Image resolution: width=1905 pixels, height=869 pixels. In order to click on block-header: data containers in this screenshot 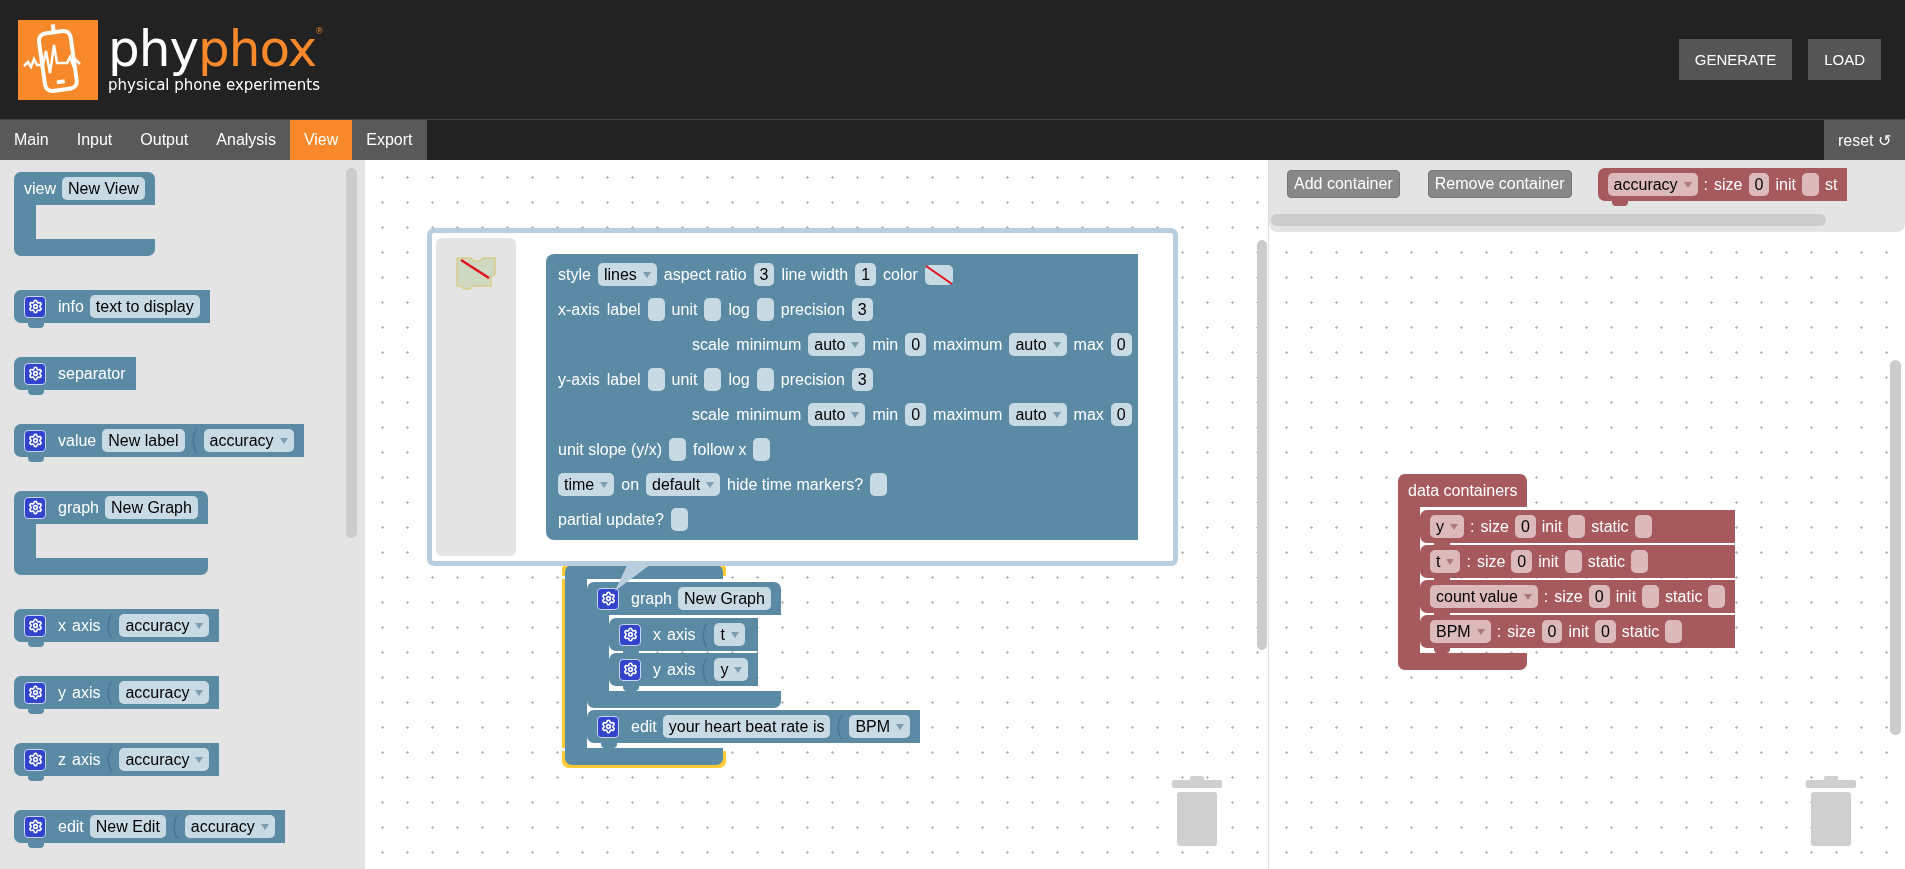, I will do `click(1463, 490)`.